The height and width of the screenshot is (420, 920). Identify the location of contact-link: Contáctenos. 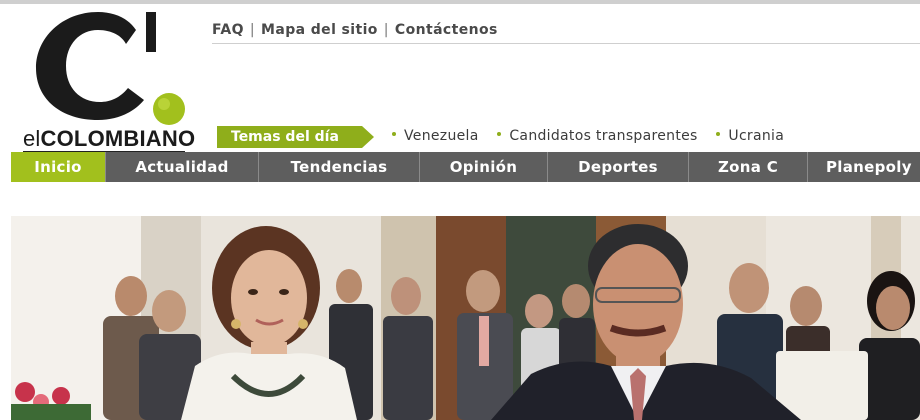
(446, 30).